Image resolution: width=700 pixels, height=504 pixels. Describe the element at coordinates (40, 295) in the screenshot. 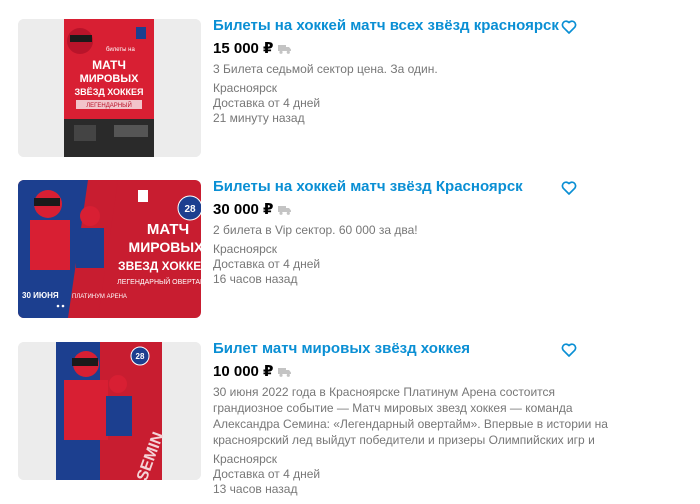

I see `poster-date: 30 ИЮНЯ` at that location.